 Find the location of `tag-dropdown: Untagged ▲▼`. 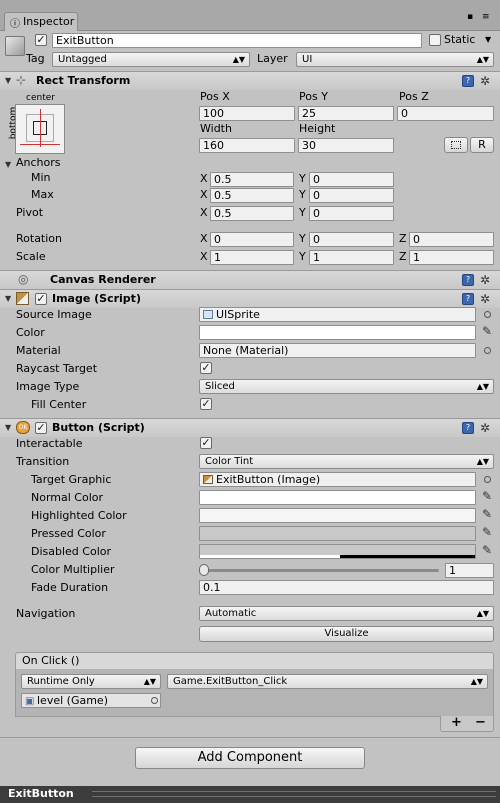

tag-dropdown: Untagged ▲▼ is located at coordinates (151, 59).